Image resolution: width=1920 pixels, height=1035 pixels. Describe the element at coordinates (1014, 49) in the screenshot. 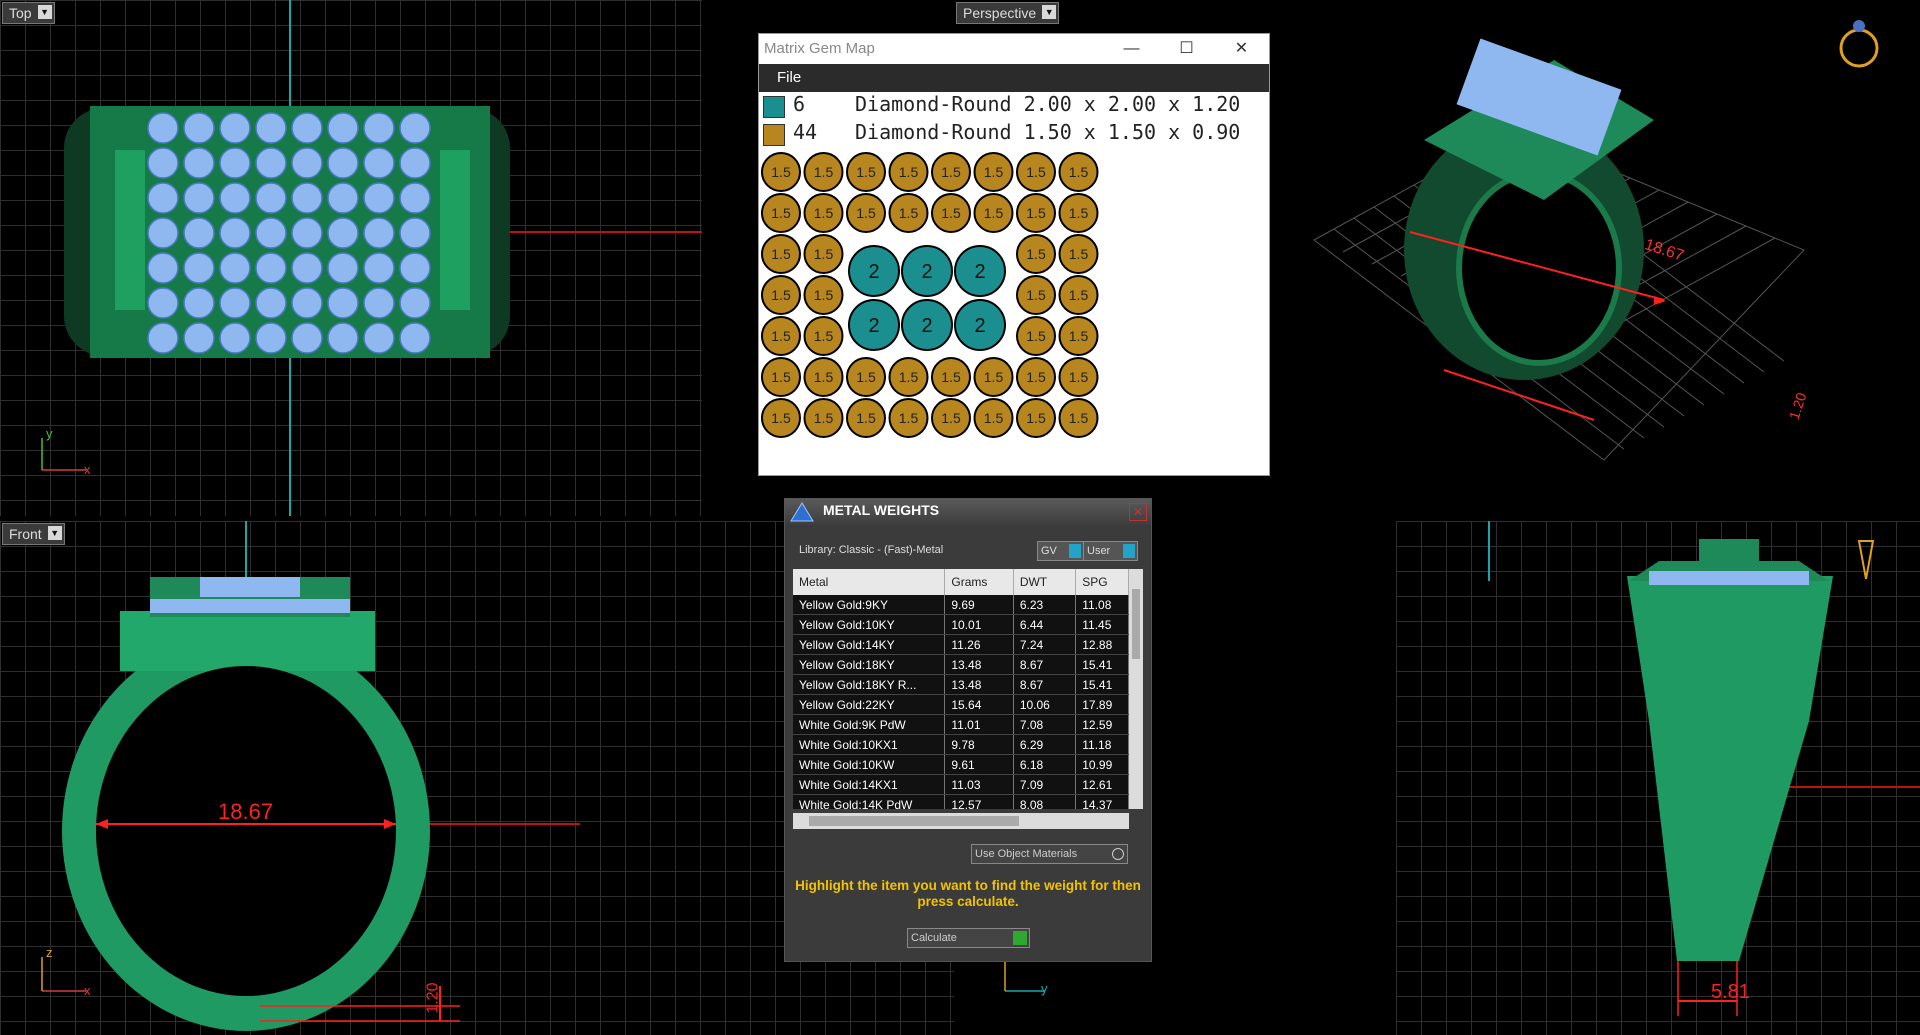

I see `gem-map-titlebar: Matrix Gem Map — ☐ ✕` at that location.